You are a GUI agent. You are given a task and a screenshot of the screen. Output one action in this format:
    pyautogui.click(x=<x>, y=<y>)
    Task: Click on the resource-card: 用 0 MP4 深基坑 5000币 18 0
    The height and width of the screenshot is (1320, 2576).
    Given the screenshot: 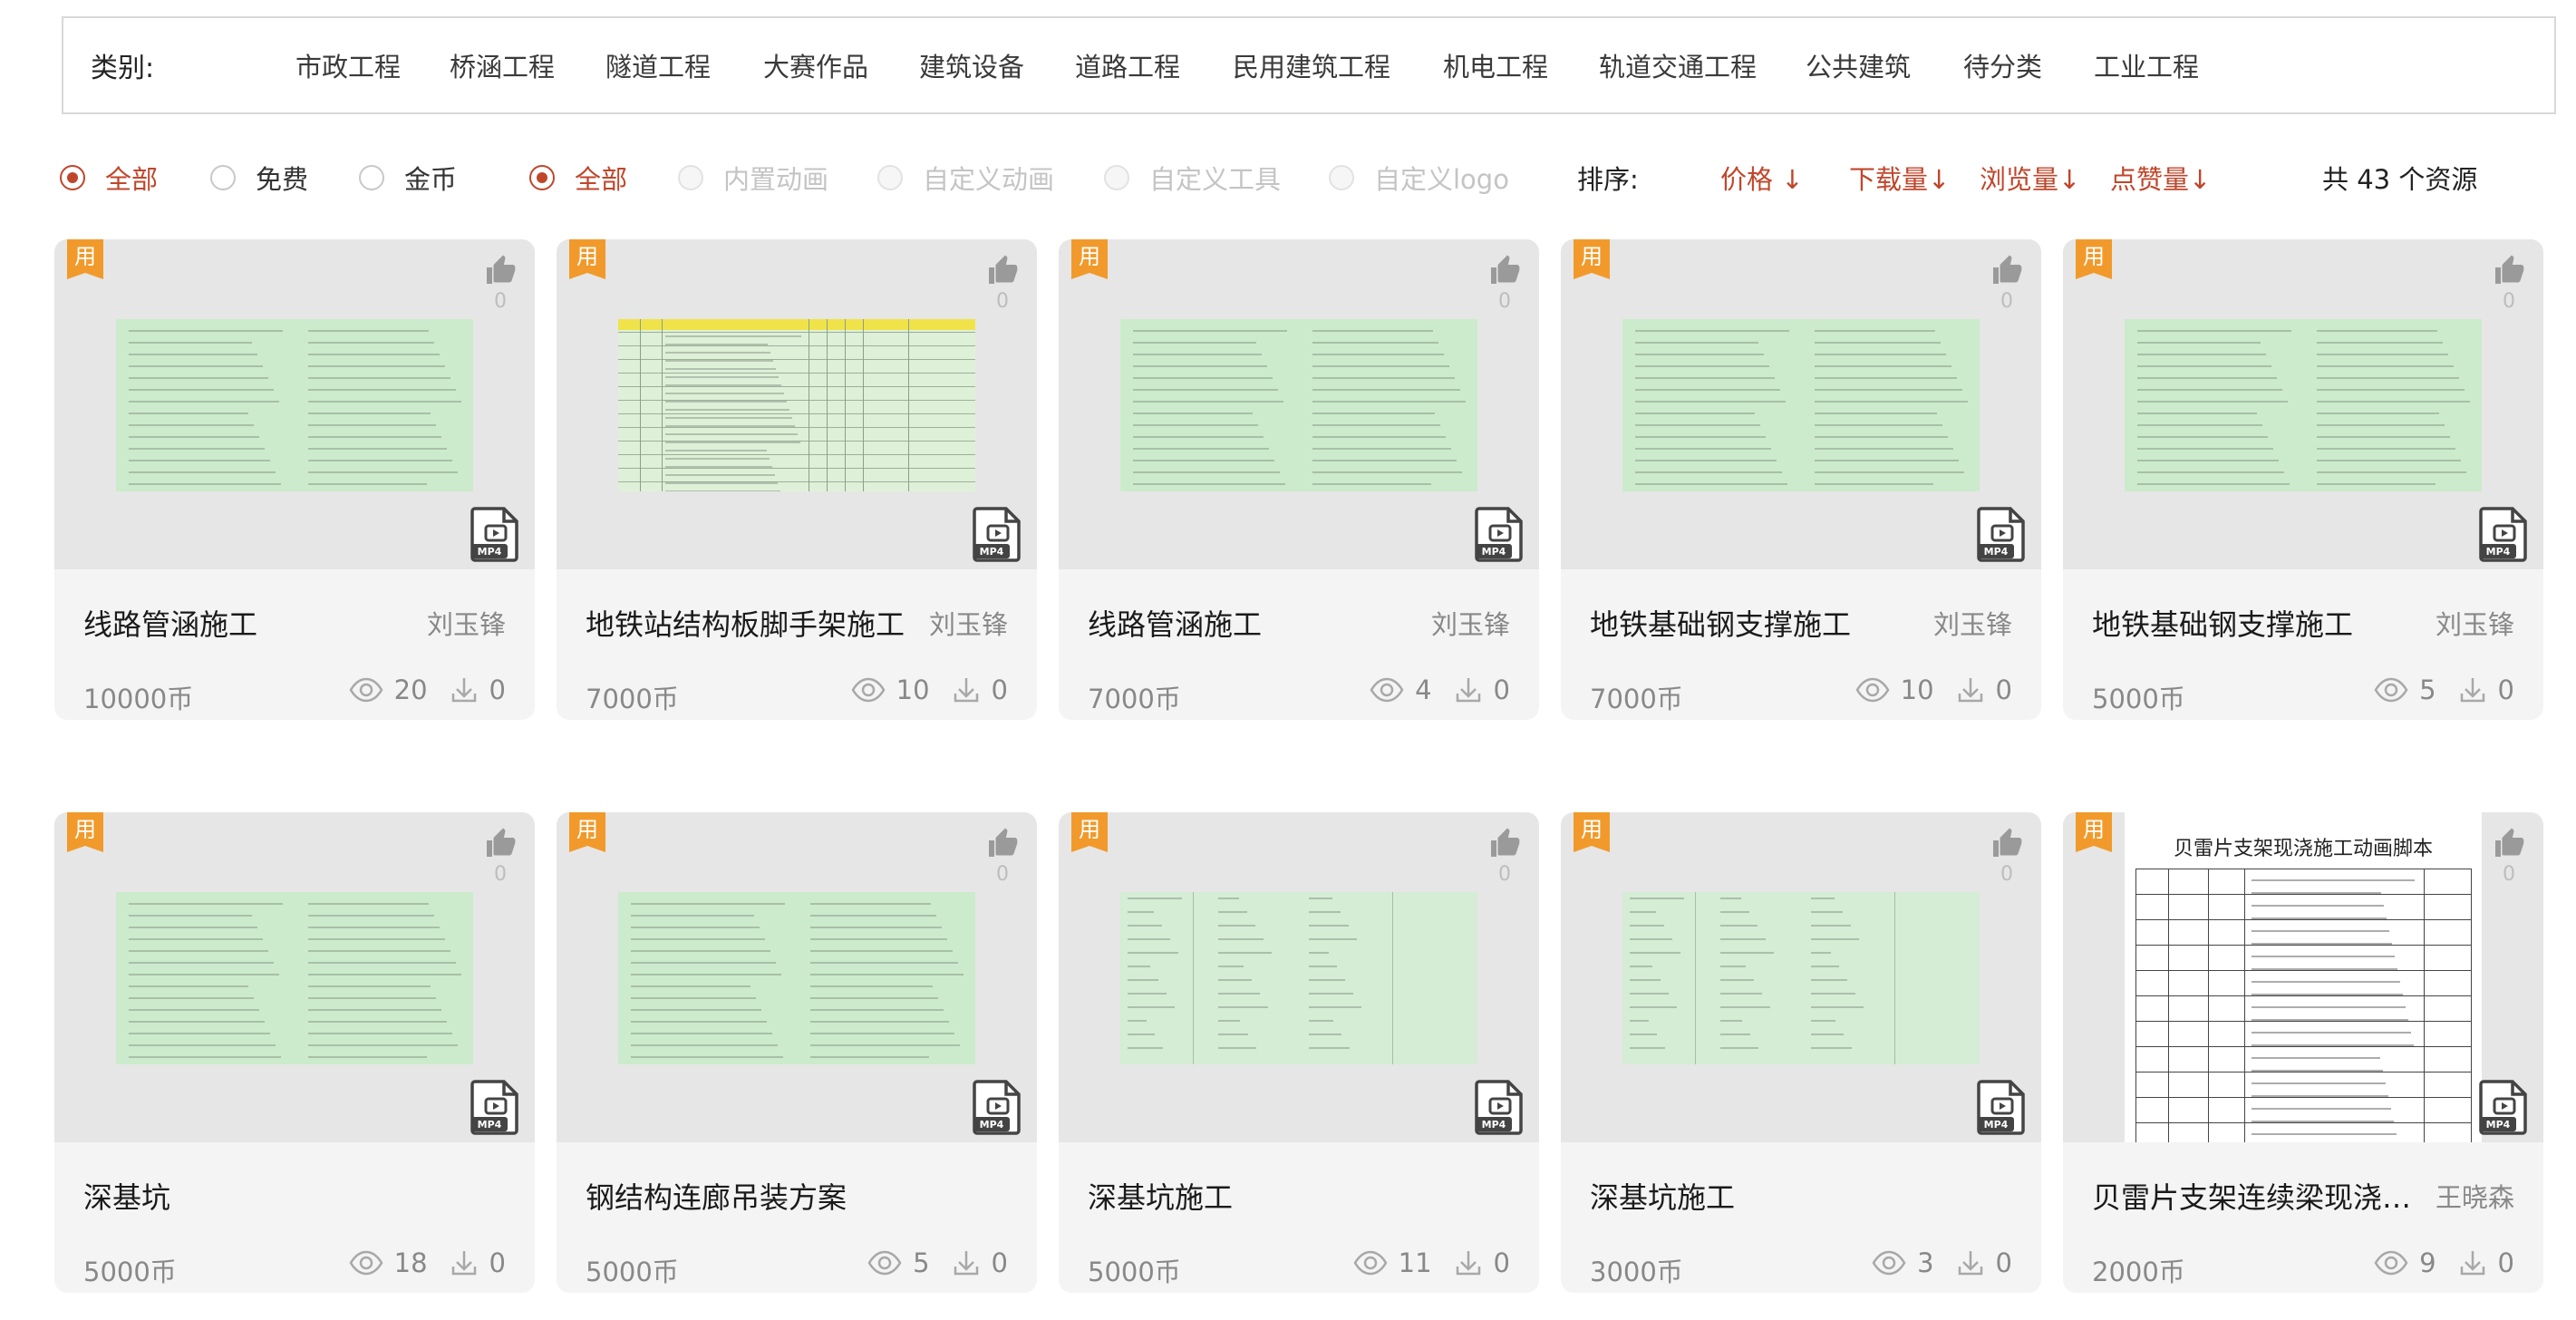 What is the action you would take?
    pyautogui.click(x=294, y=1052)
    